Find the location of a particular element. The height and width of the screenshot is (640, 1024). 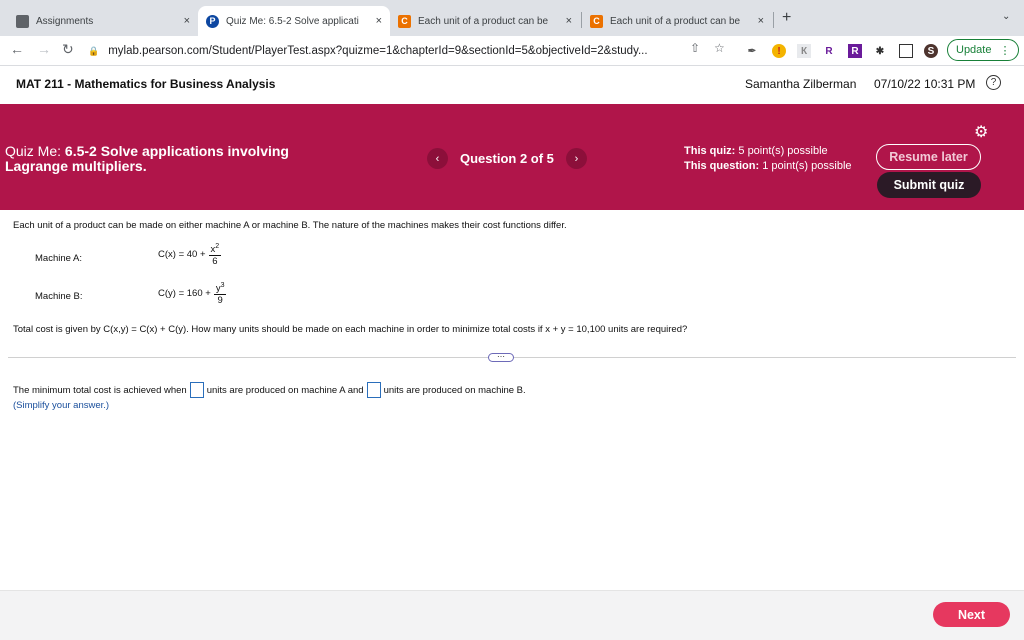

tab-search-chevron-icon: ⌄ is located at coordinates (1006, 16).